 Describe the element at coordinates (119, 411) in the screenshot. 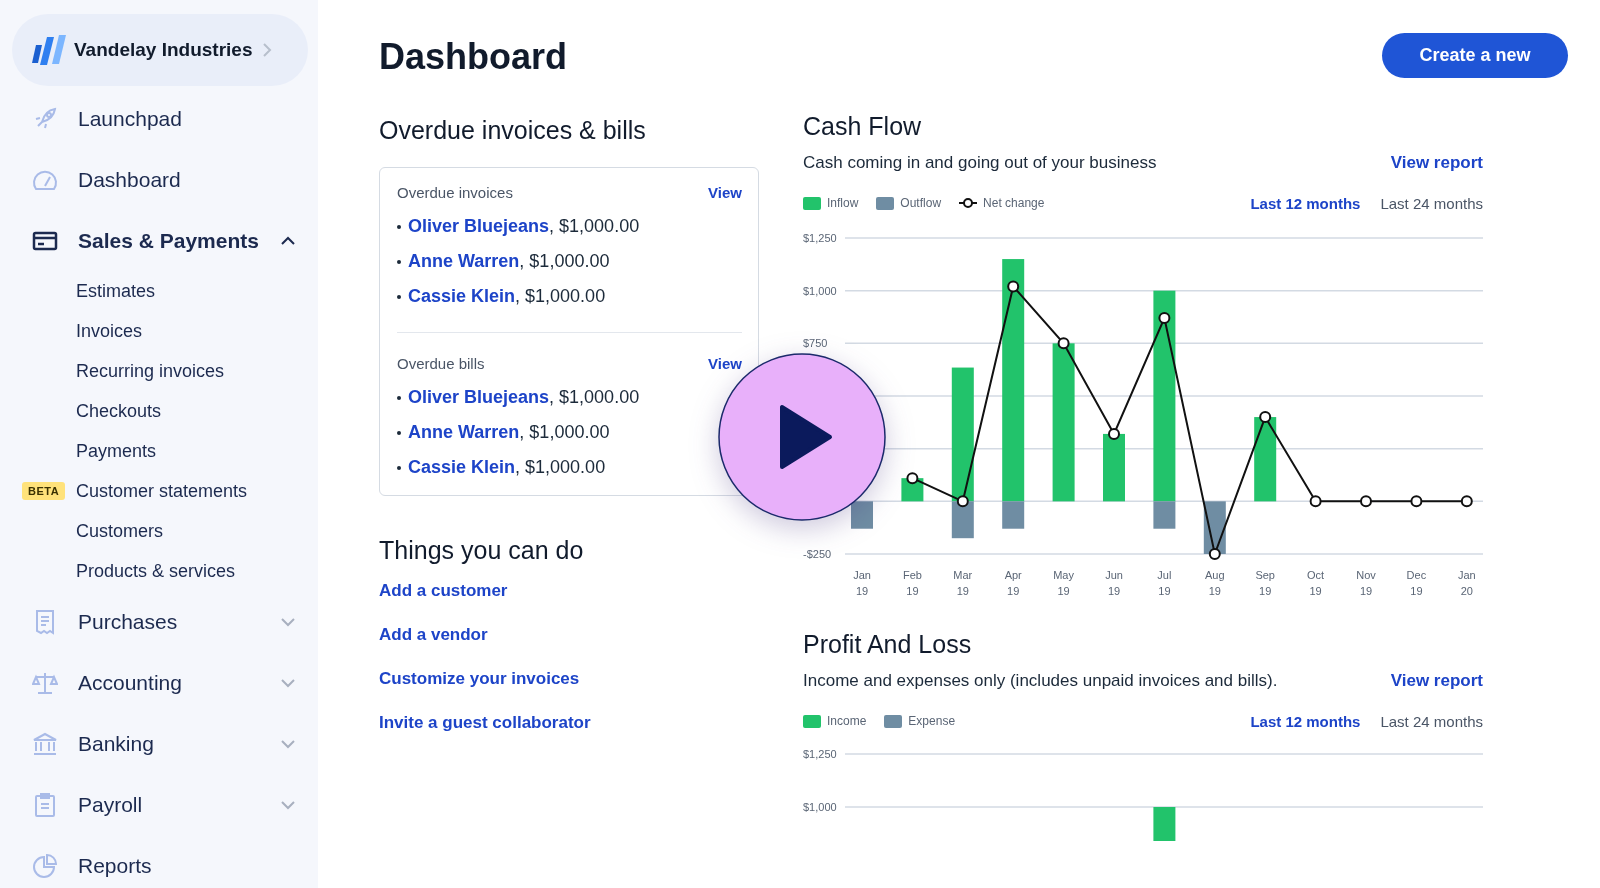

I see `nav-subitem: Checkouts` at that location.